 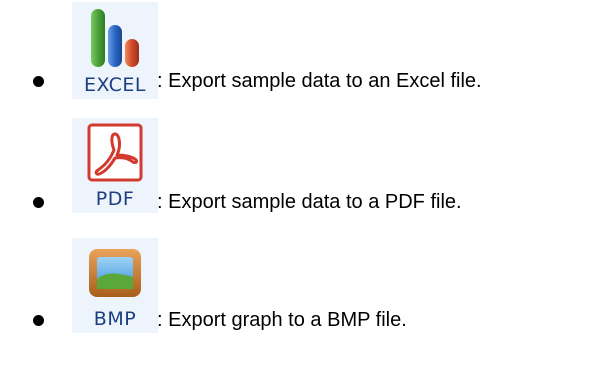 I want to click on excel-export-button: EXCEL, so click(x=115, y=50).